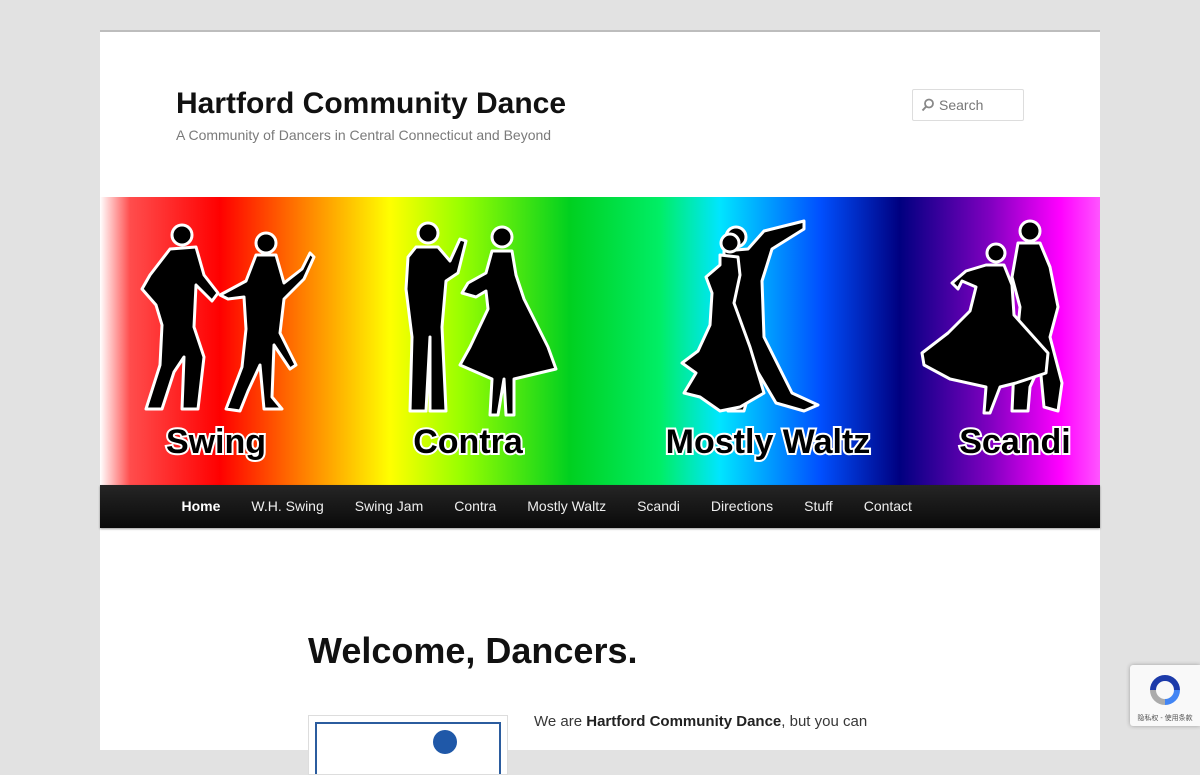 This screenshot has width=1200, height=775. What do you see at coordinates (992, 317) in the screenshot?
I see `scandi-dancers-silhouette` at bounding box center [992, 317].